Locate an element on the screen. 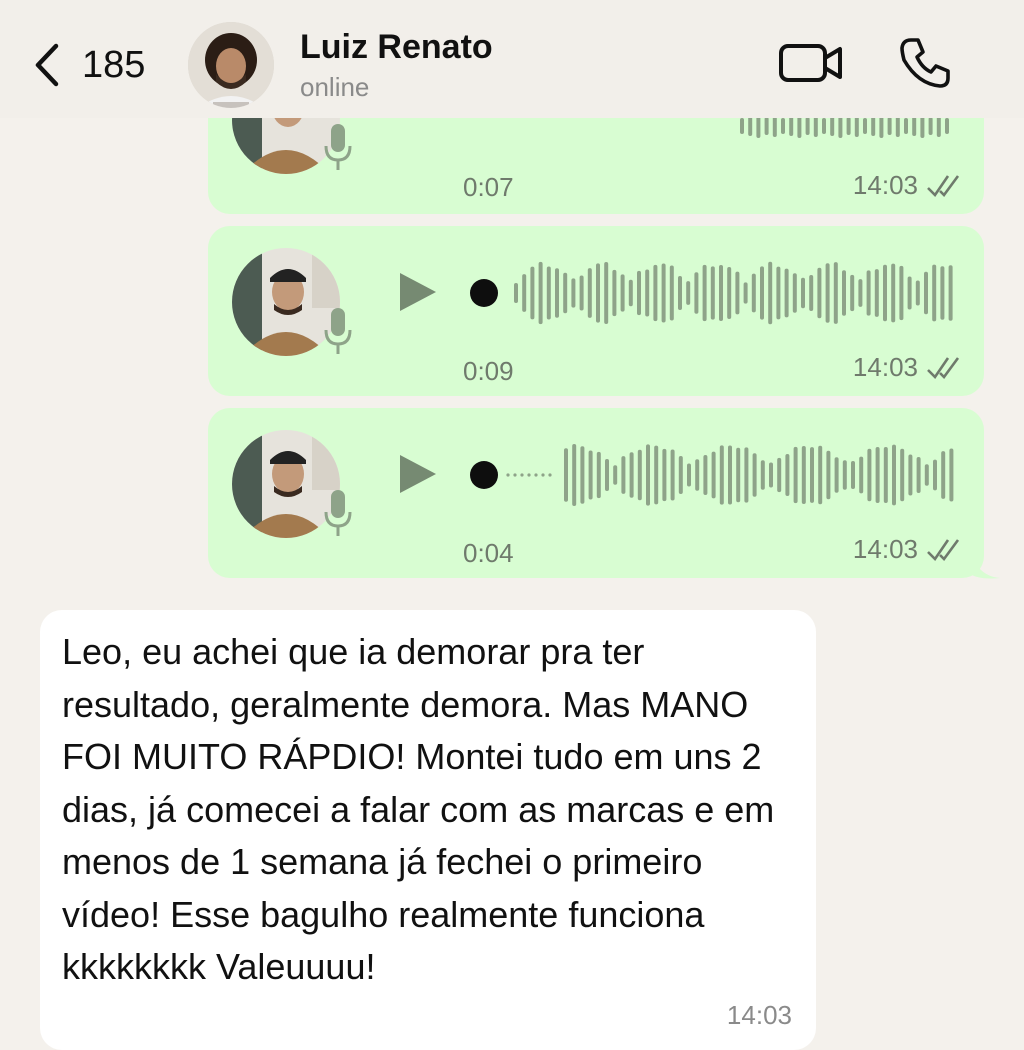  contact-name: Luiz Renato is located at coordinates (396, 47).